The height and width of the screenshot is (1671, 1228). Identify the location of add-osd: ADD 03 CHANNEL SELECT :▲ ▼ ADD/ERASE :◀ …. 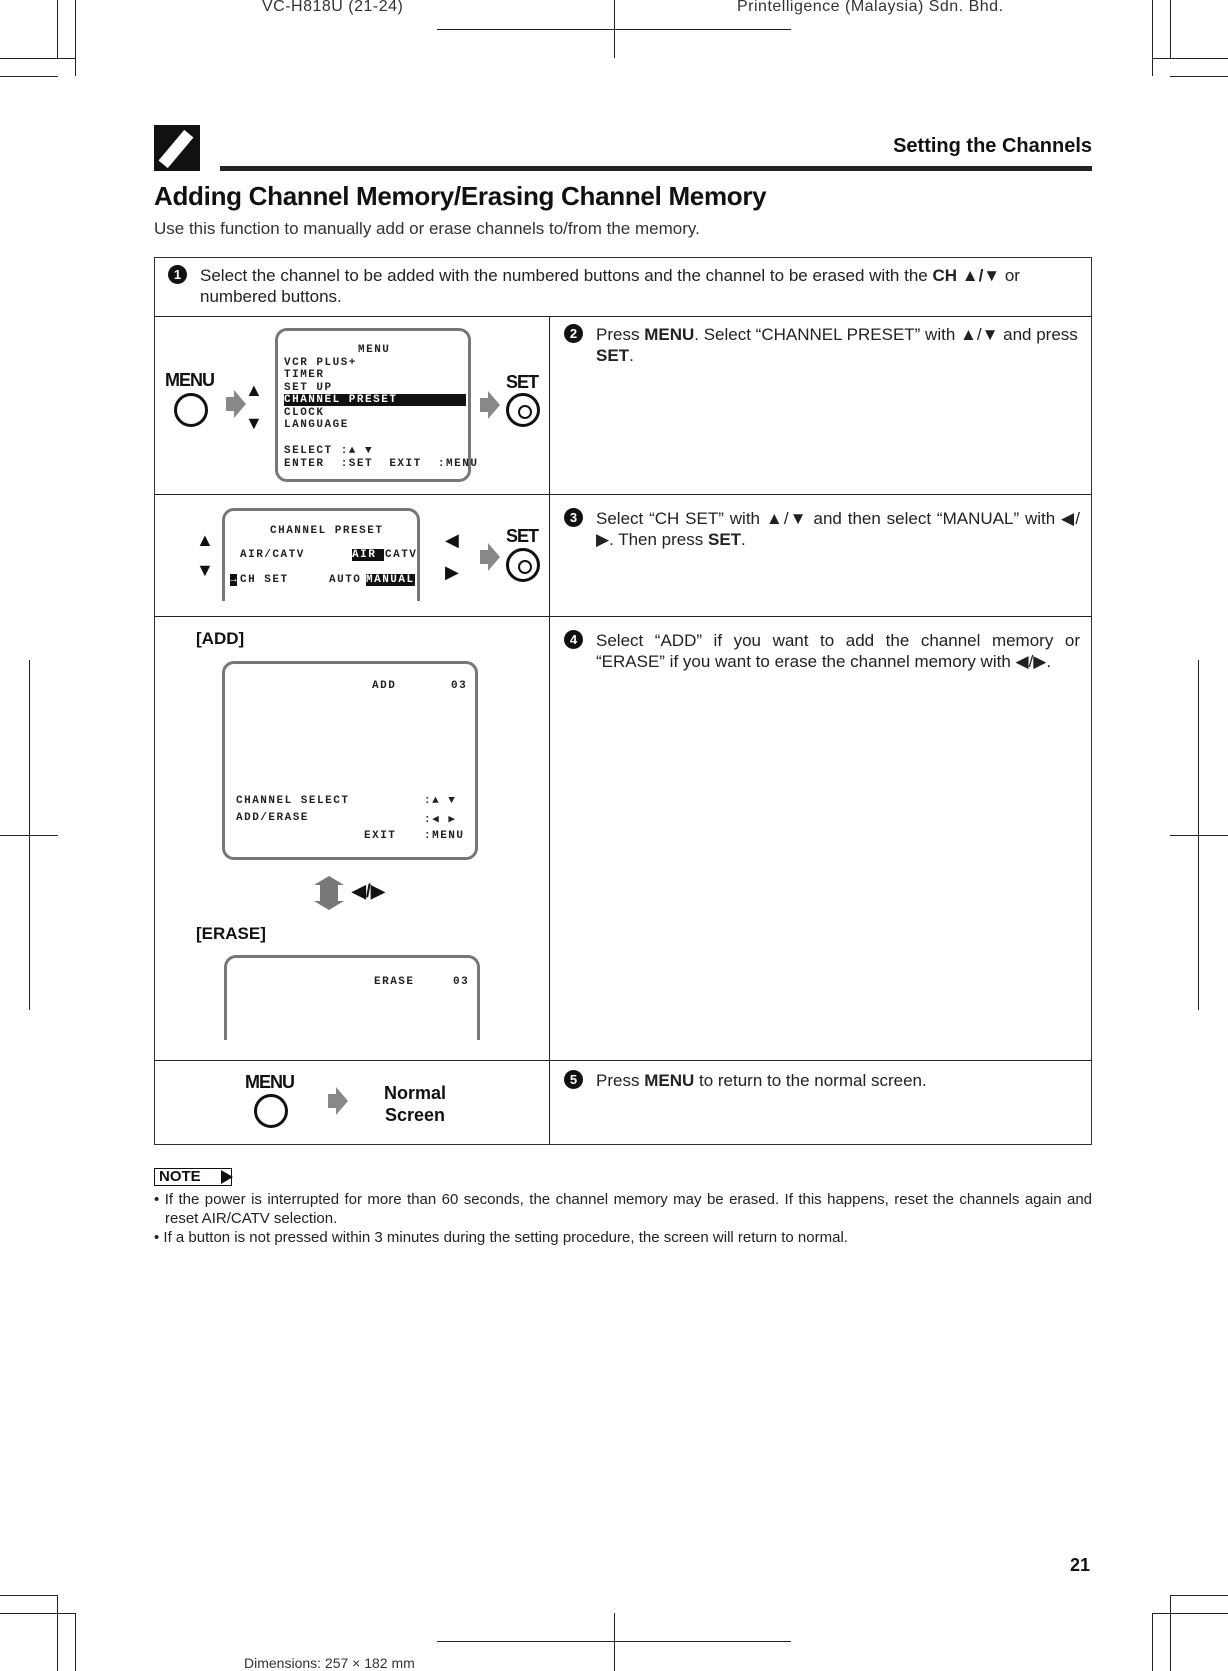
(350, 760).